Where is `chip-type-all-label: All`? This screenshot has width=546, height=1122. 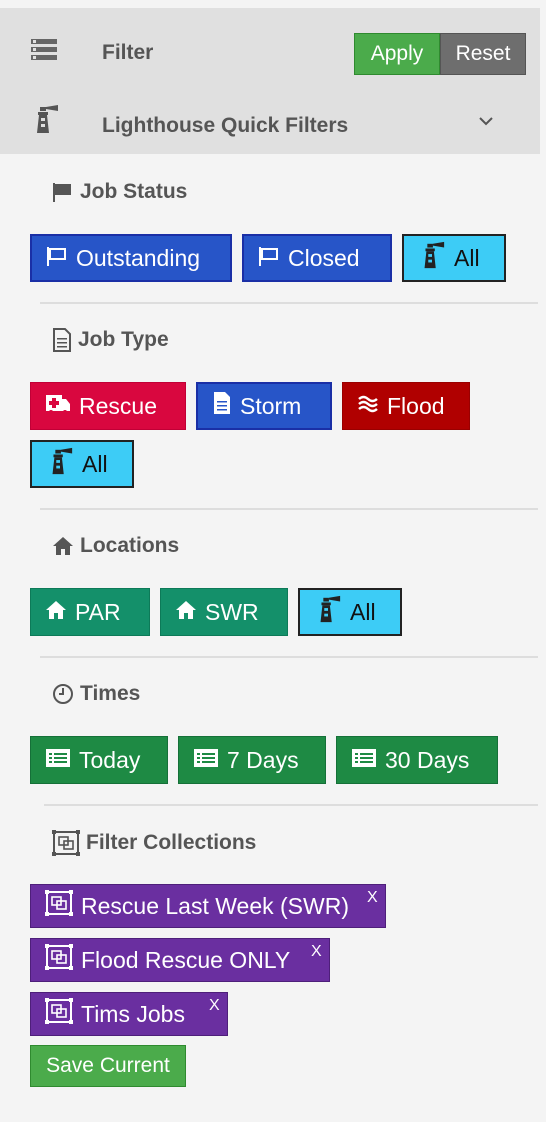 chip-type-all-label: All is located at coordinates (95, 463).